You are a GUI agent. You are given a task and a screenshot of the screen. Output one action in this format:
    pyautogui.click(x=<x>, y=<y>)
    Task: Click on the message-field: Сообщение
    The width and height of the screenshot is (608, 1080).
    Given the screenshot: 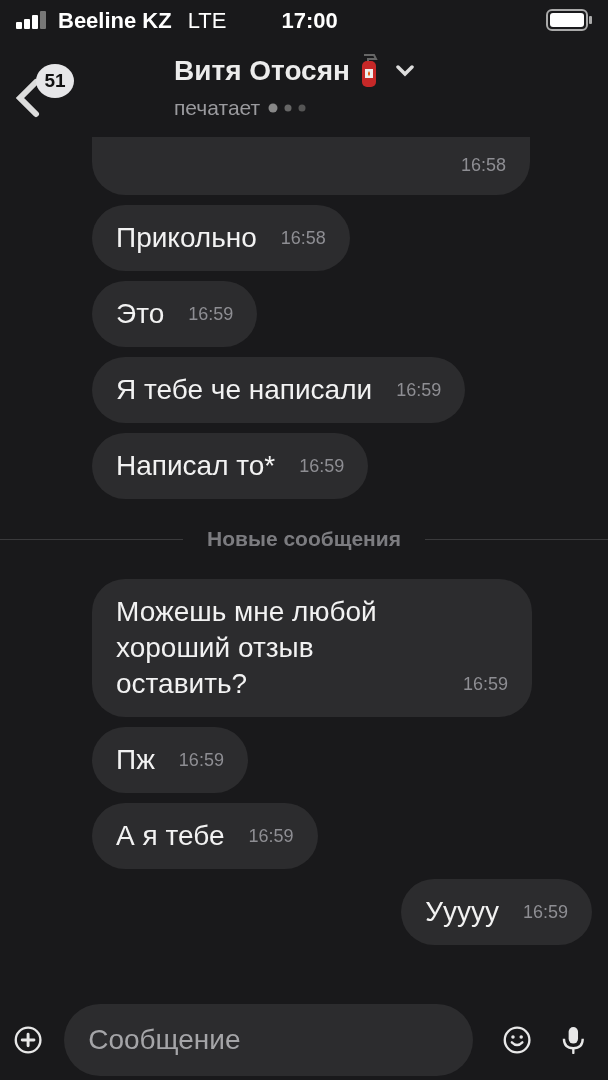 What is the action you would take?
    pyautogui.click(x=269, y=1040)
    